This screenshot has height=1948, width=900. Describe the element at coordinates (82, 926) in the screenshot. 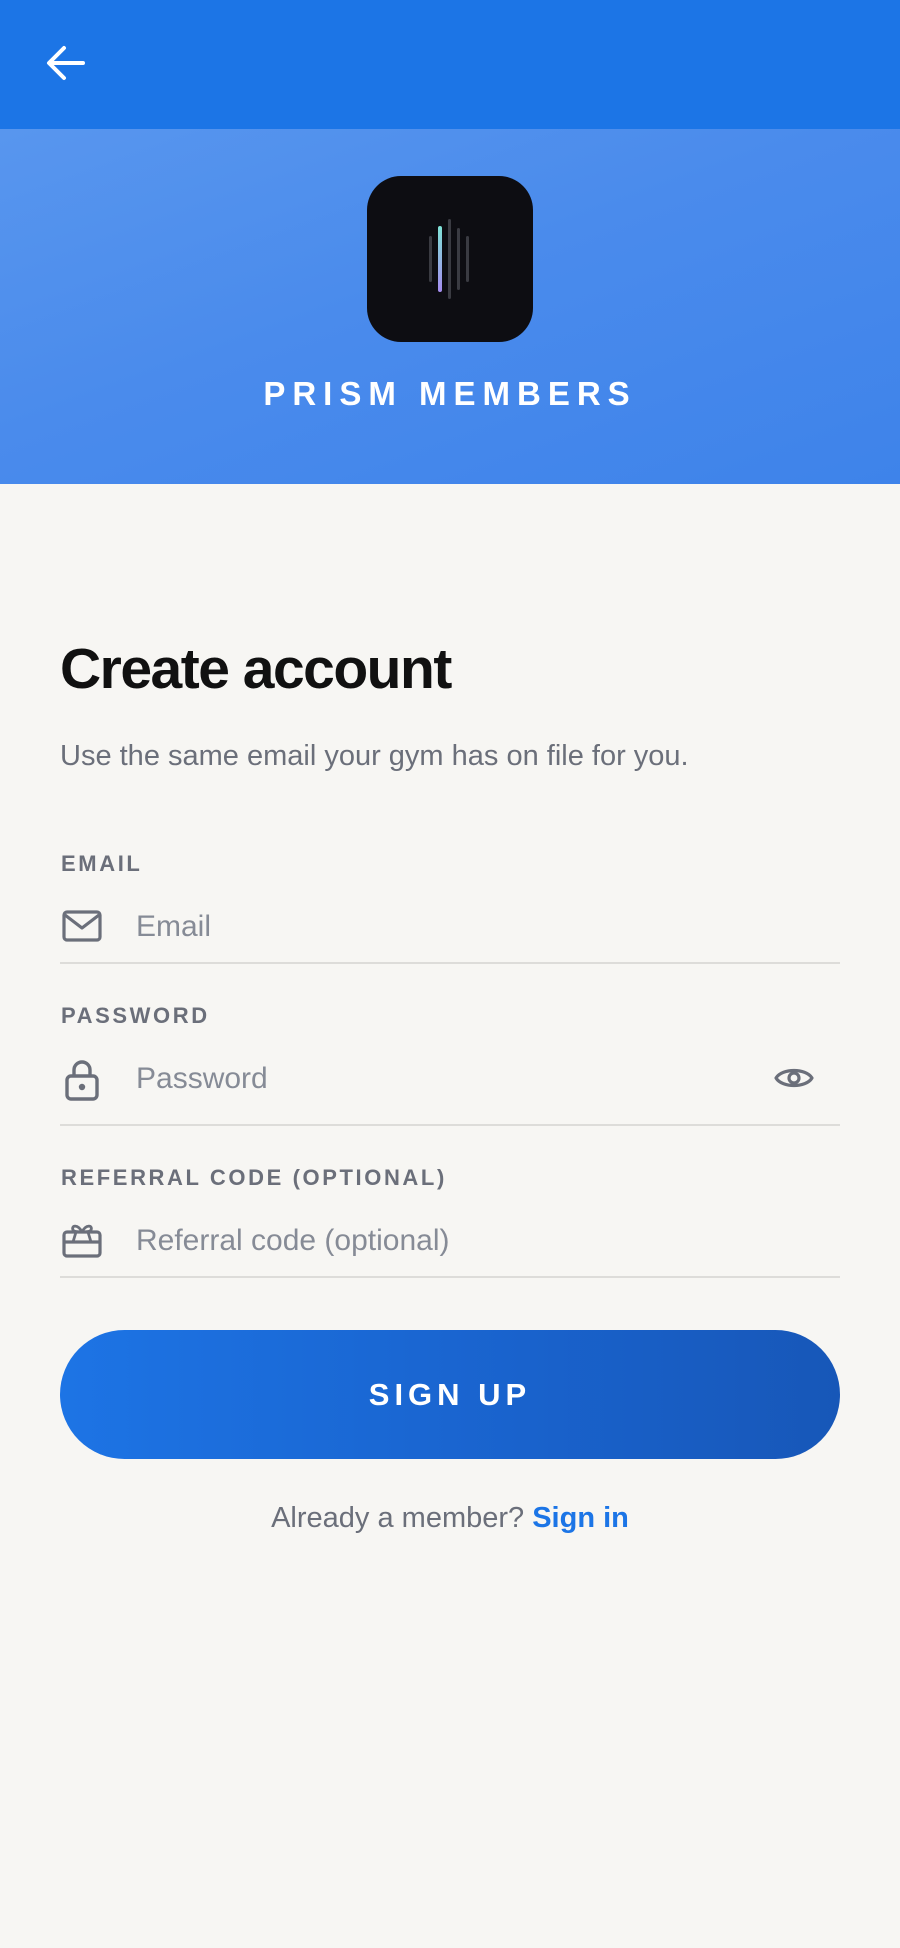

I see `mail-icon` at that location.